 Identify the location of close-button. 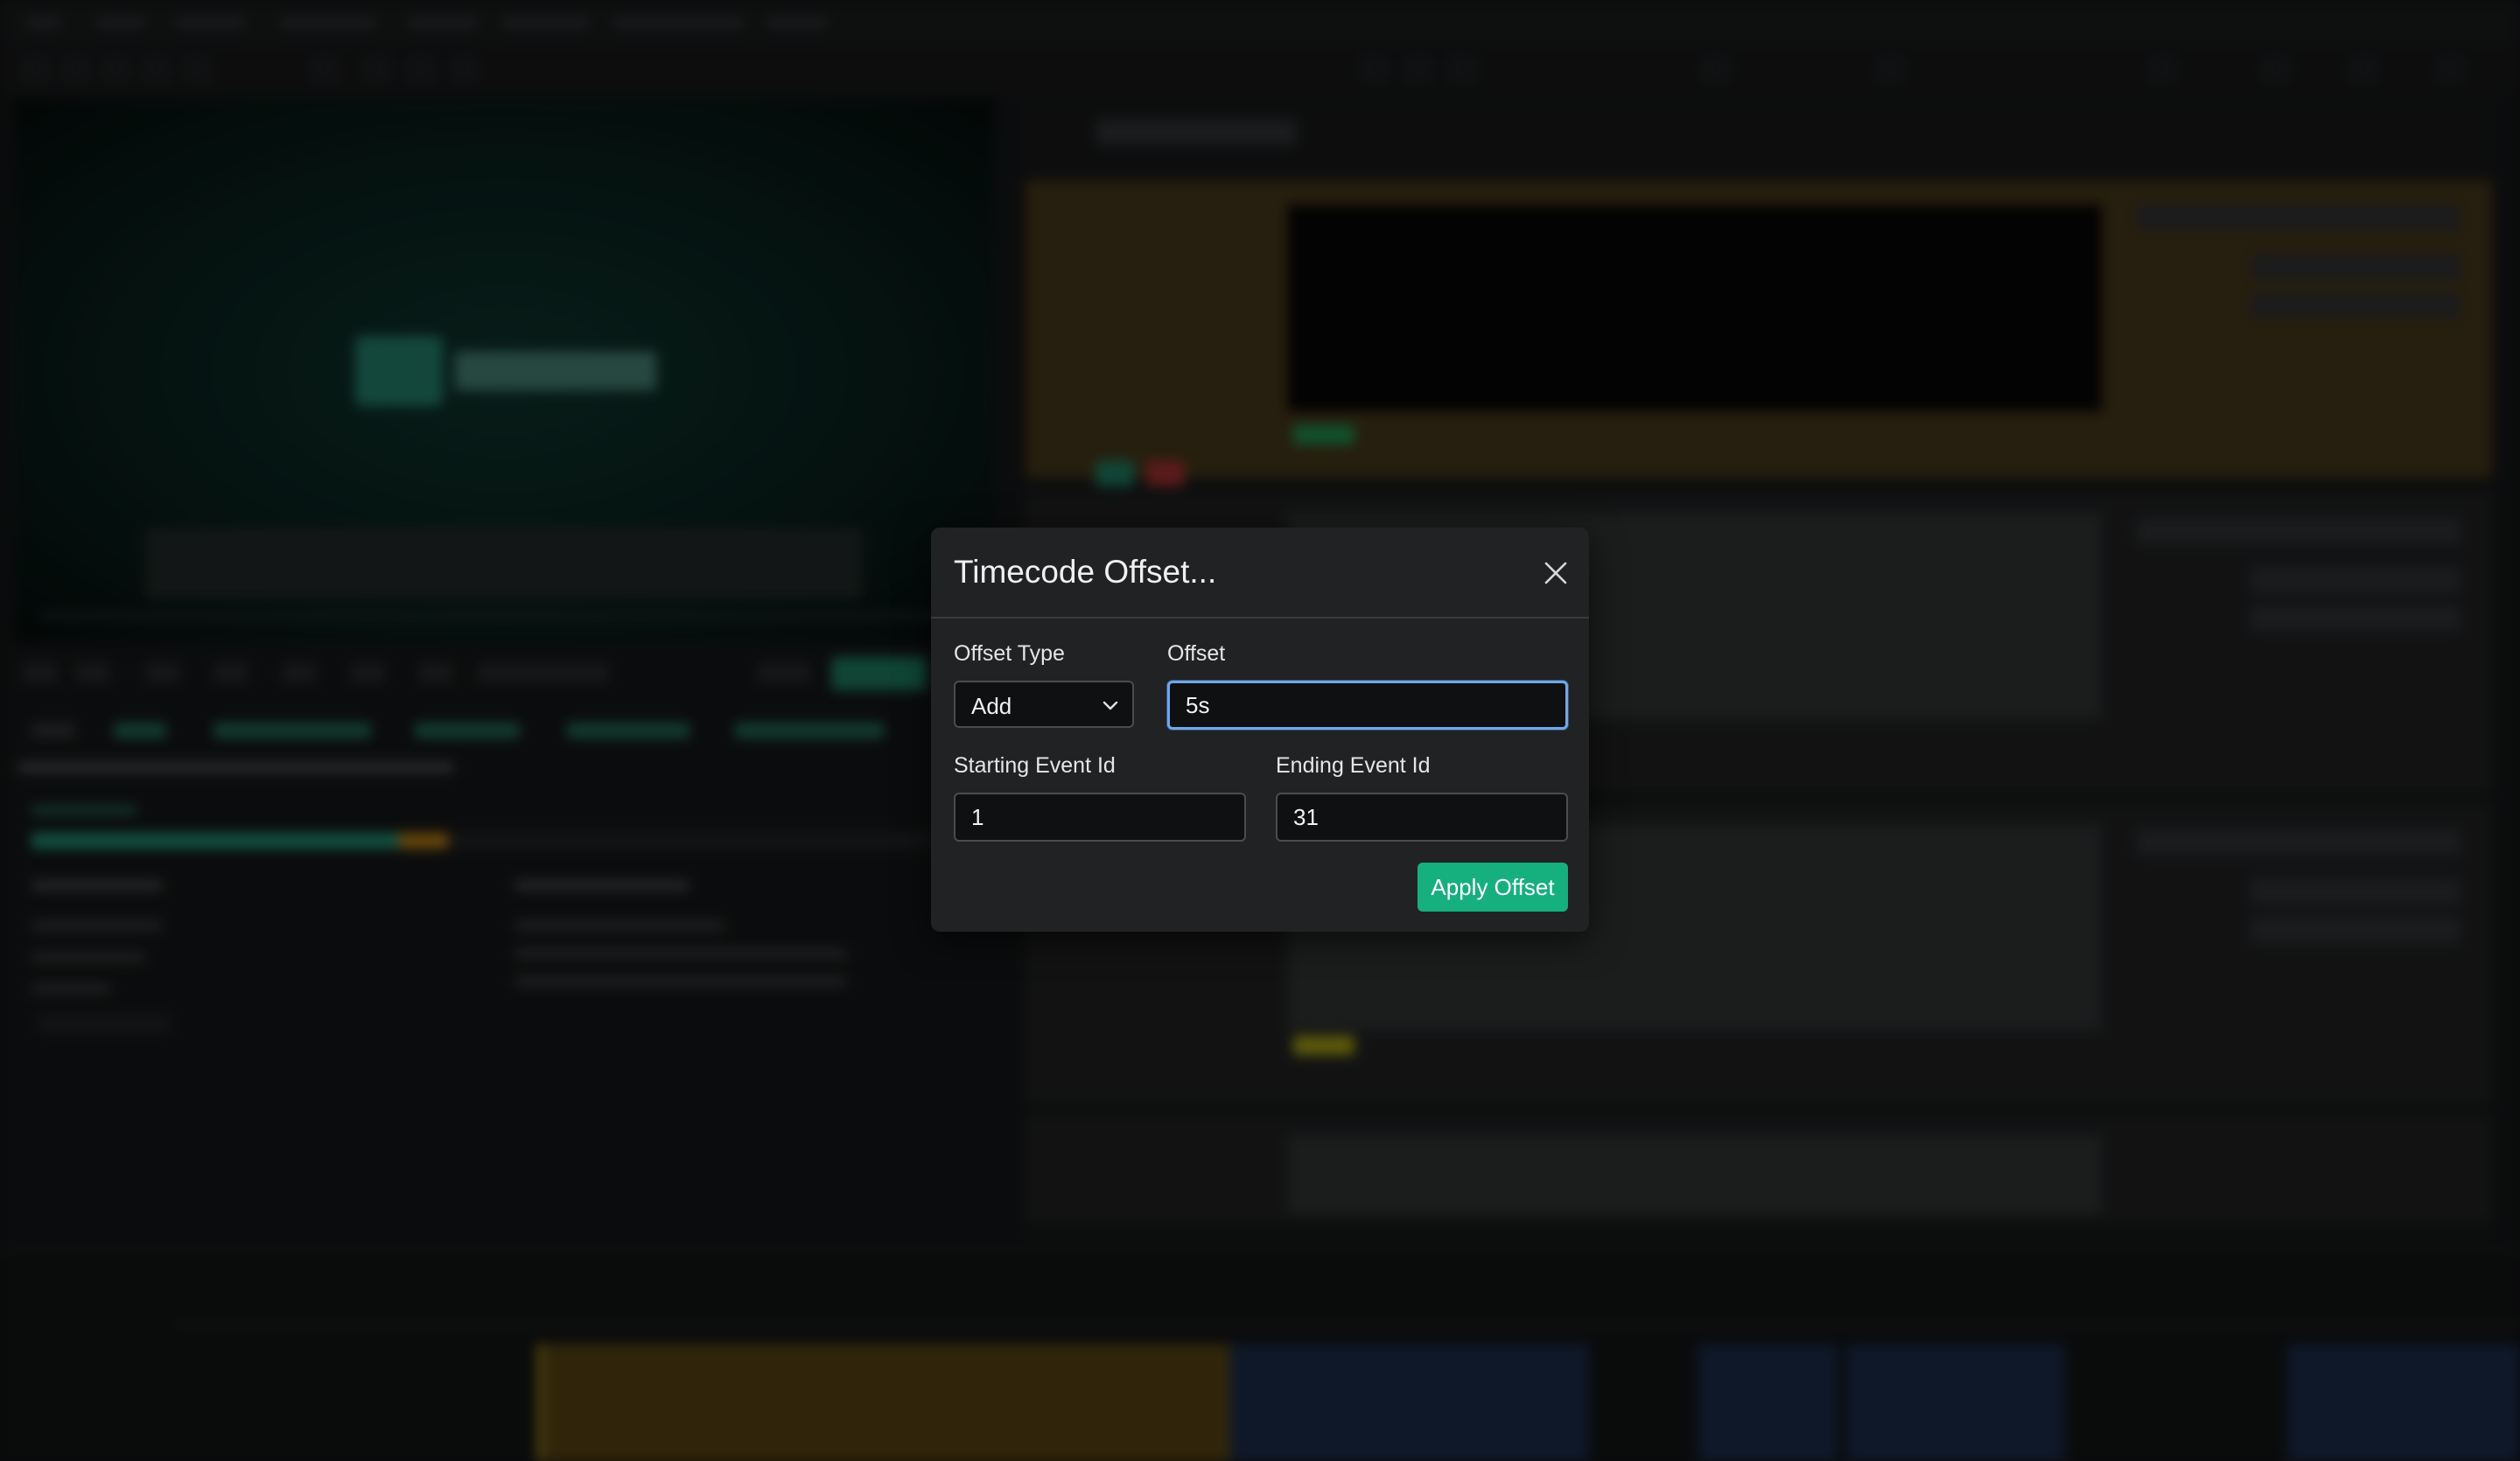
(1555, 574).